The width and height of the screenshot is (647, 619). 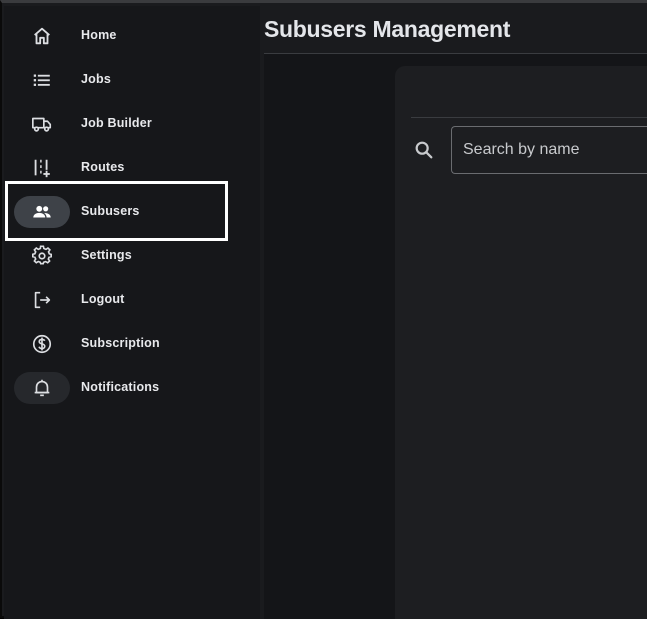 I want to click on sidebar-item-notifications: Notifications, so click(x=132, y=387).